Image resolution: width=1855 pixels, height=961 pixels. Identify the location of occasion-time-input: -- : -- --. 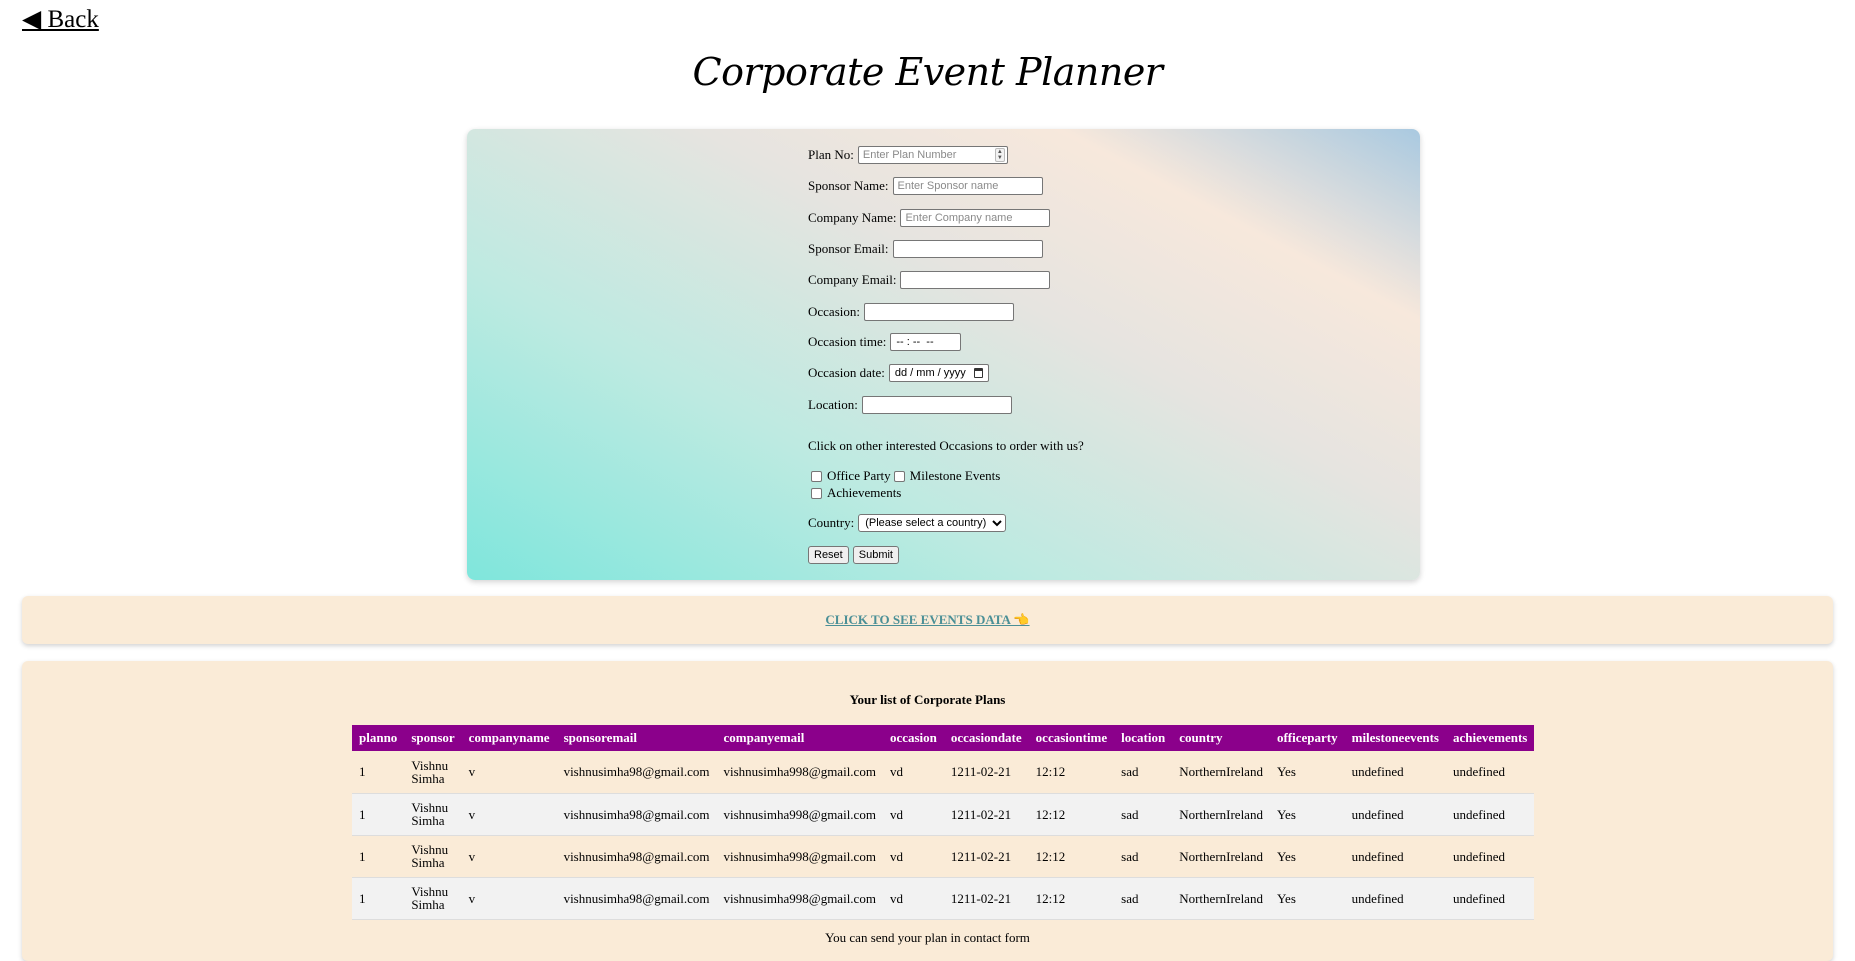
(926, 342).